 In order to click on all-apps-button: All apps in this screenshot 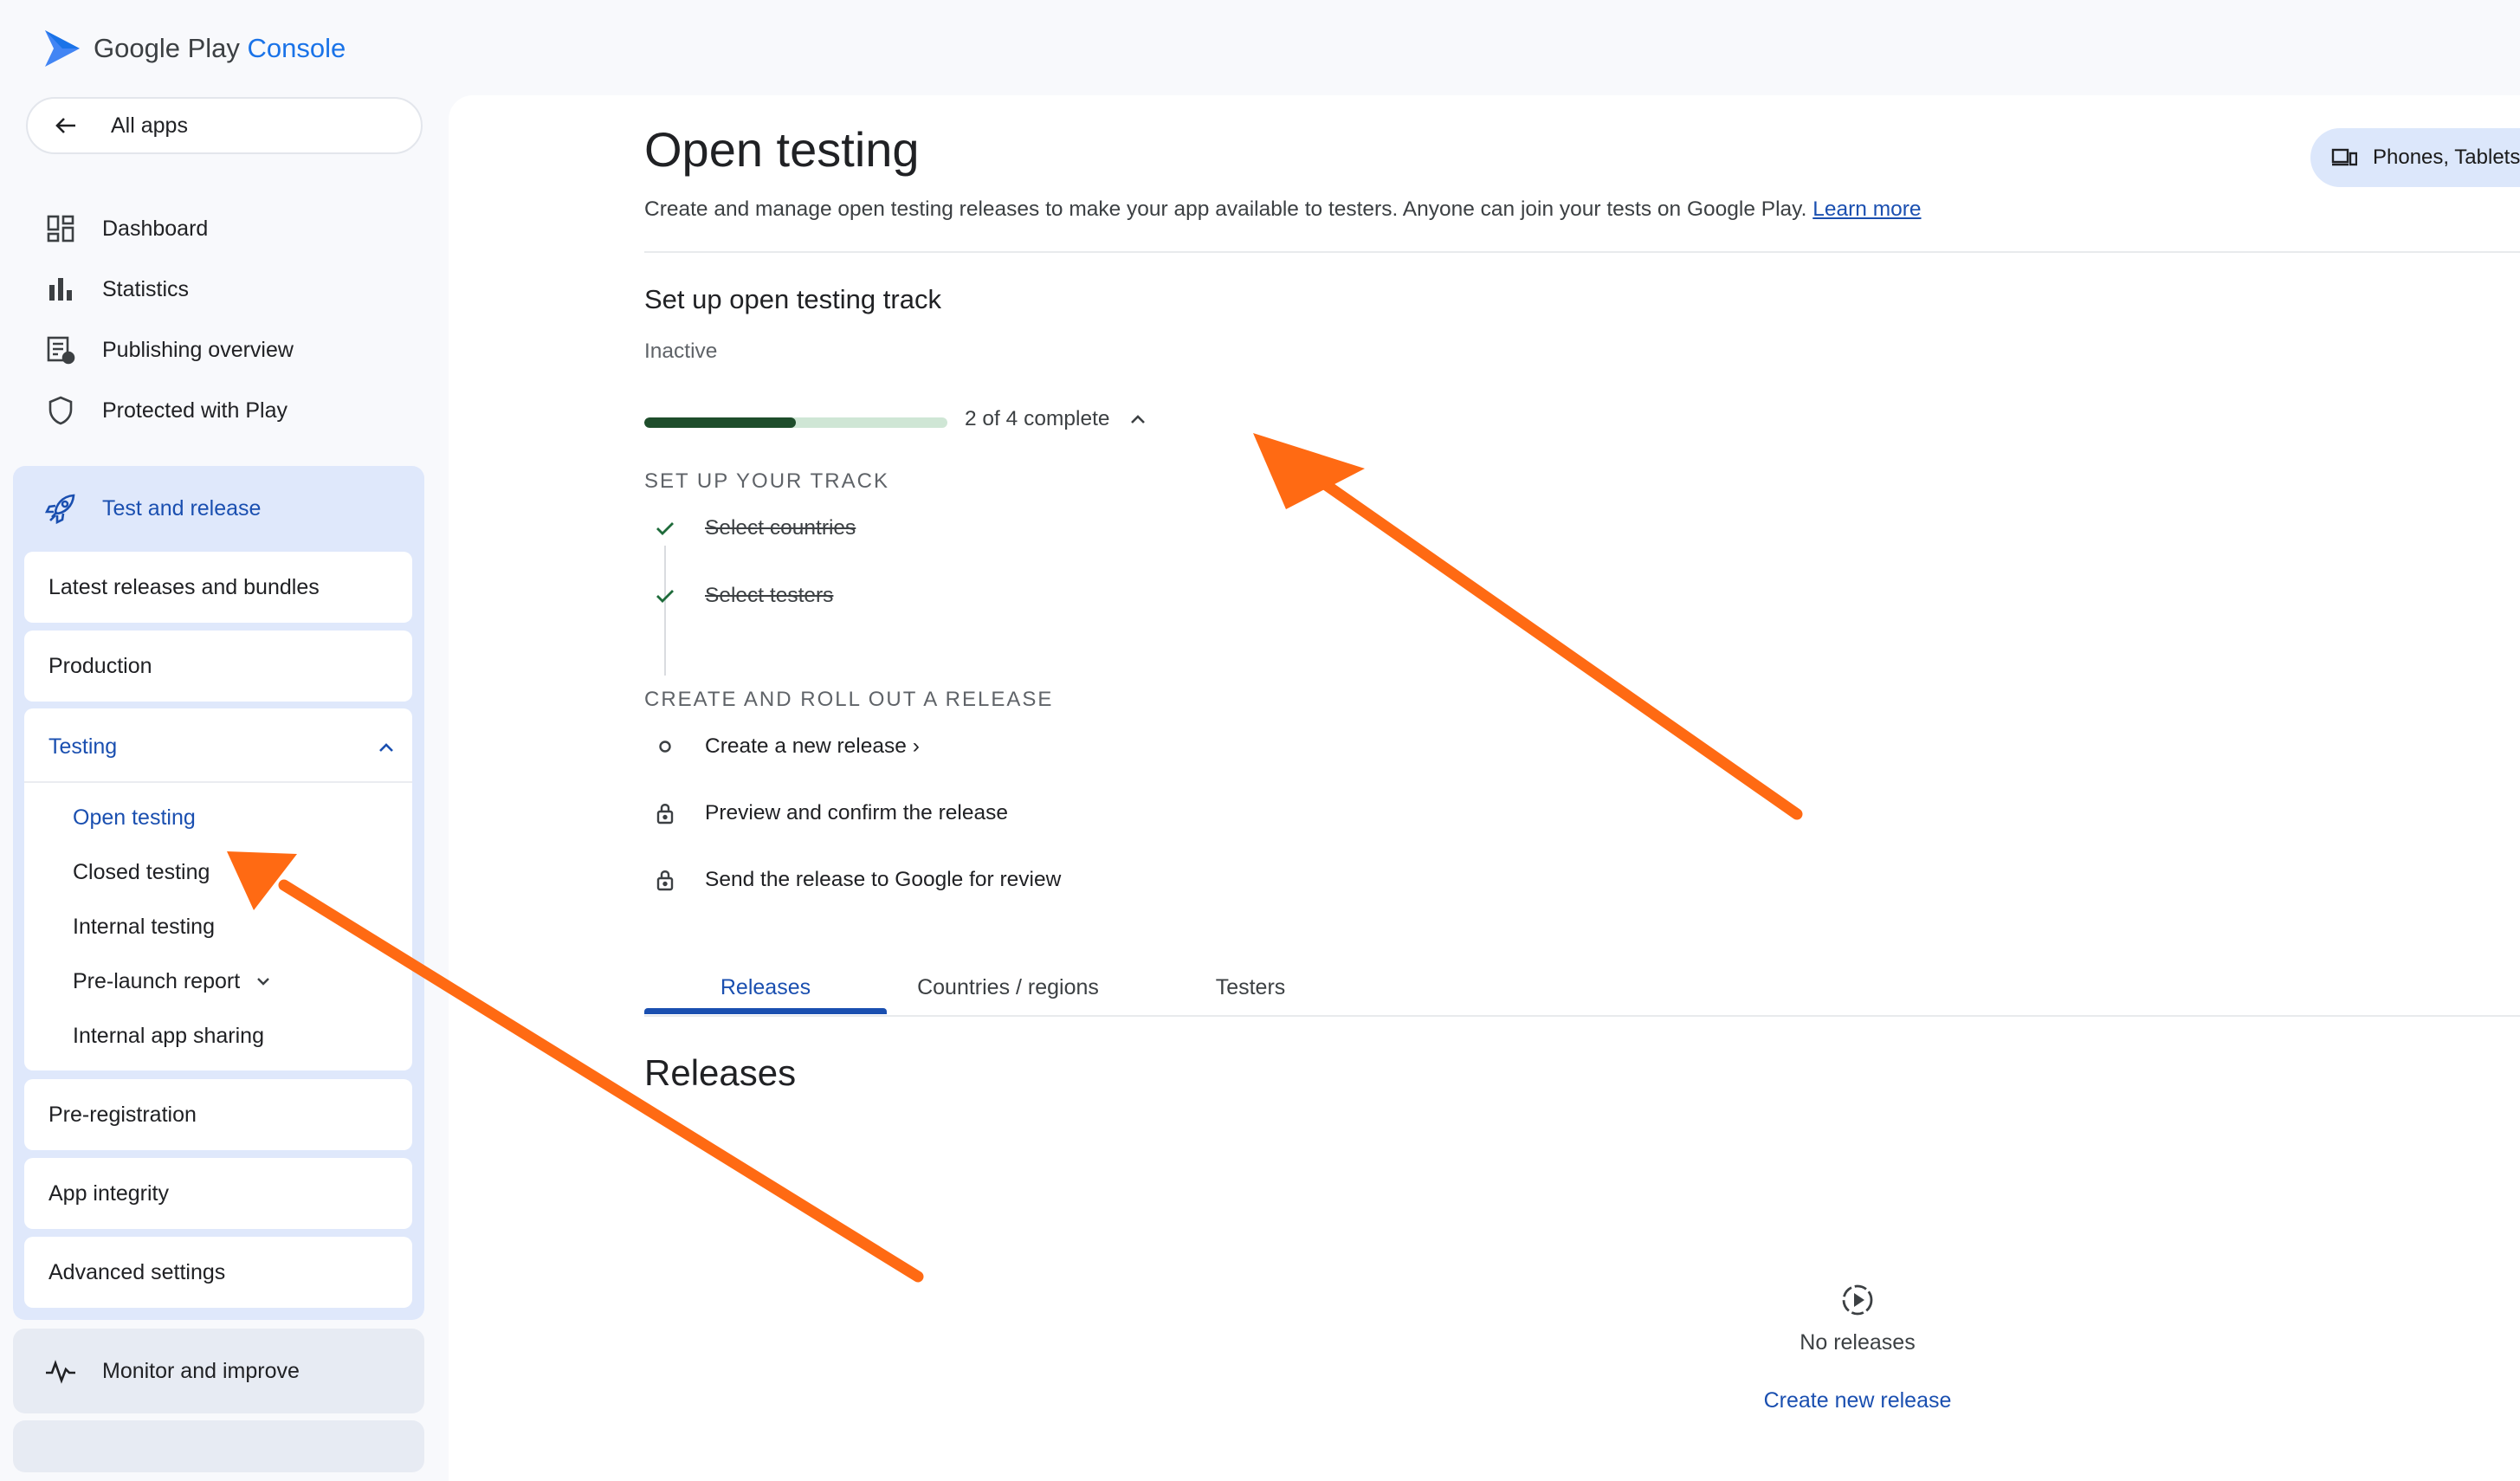, I will do `click(224, 126)`.